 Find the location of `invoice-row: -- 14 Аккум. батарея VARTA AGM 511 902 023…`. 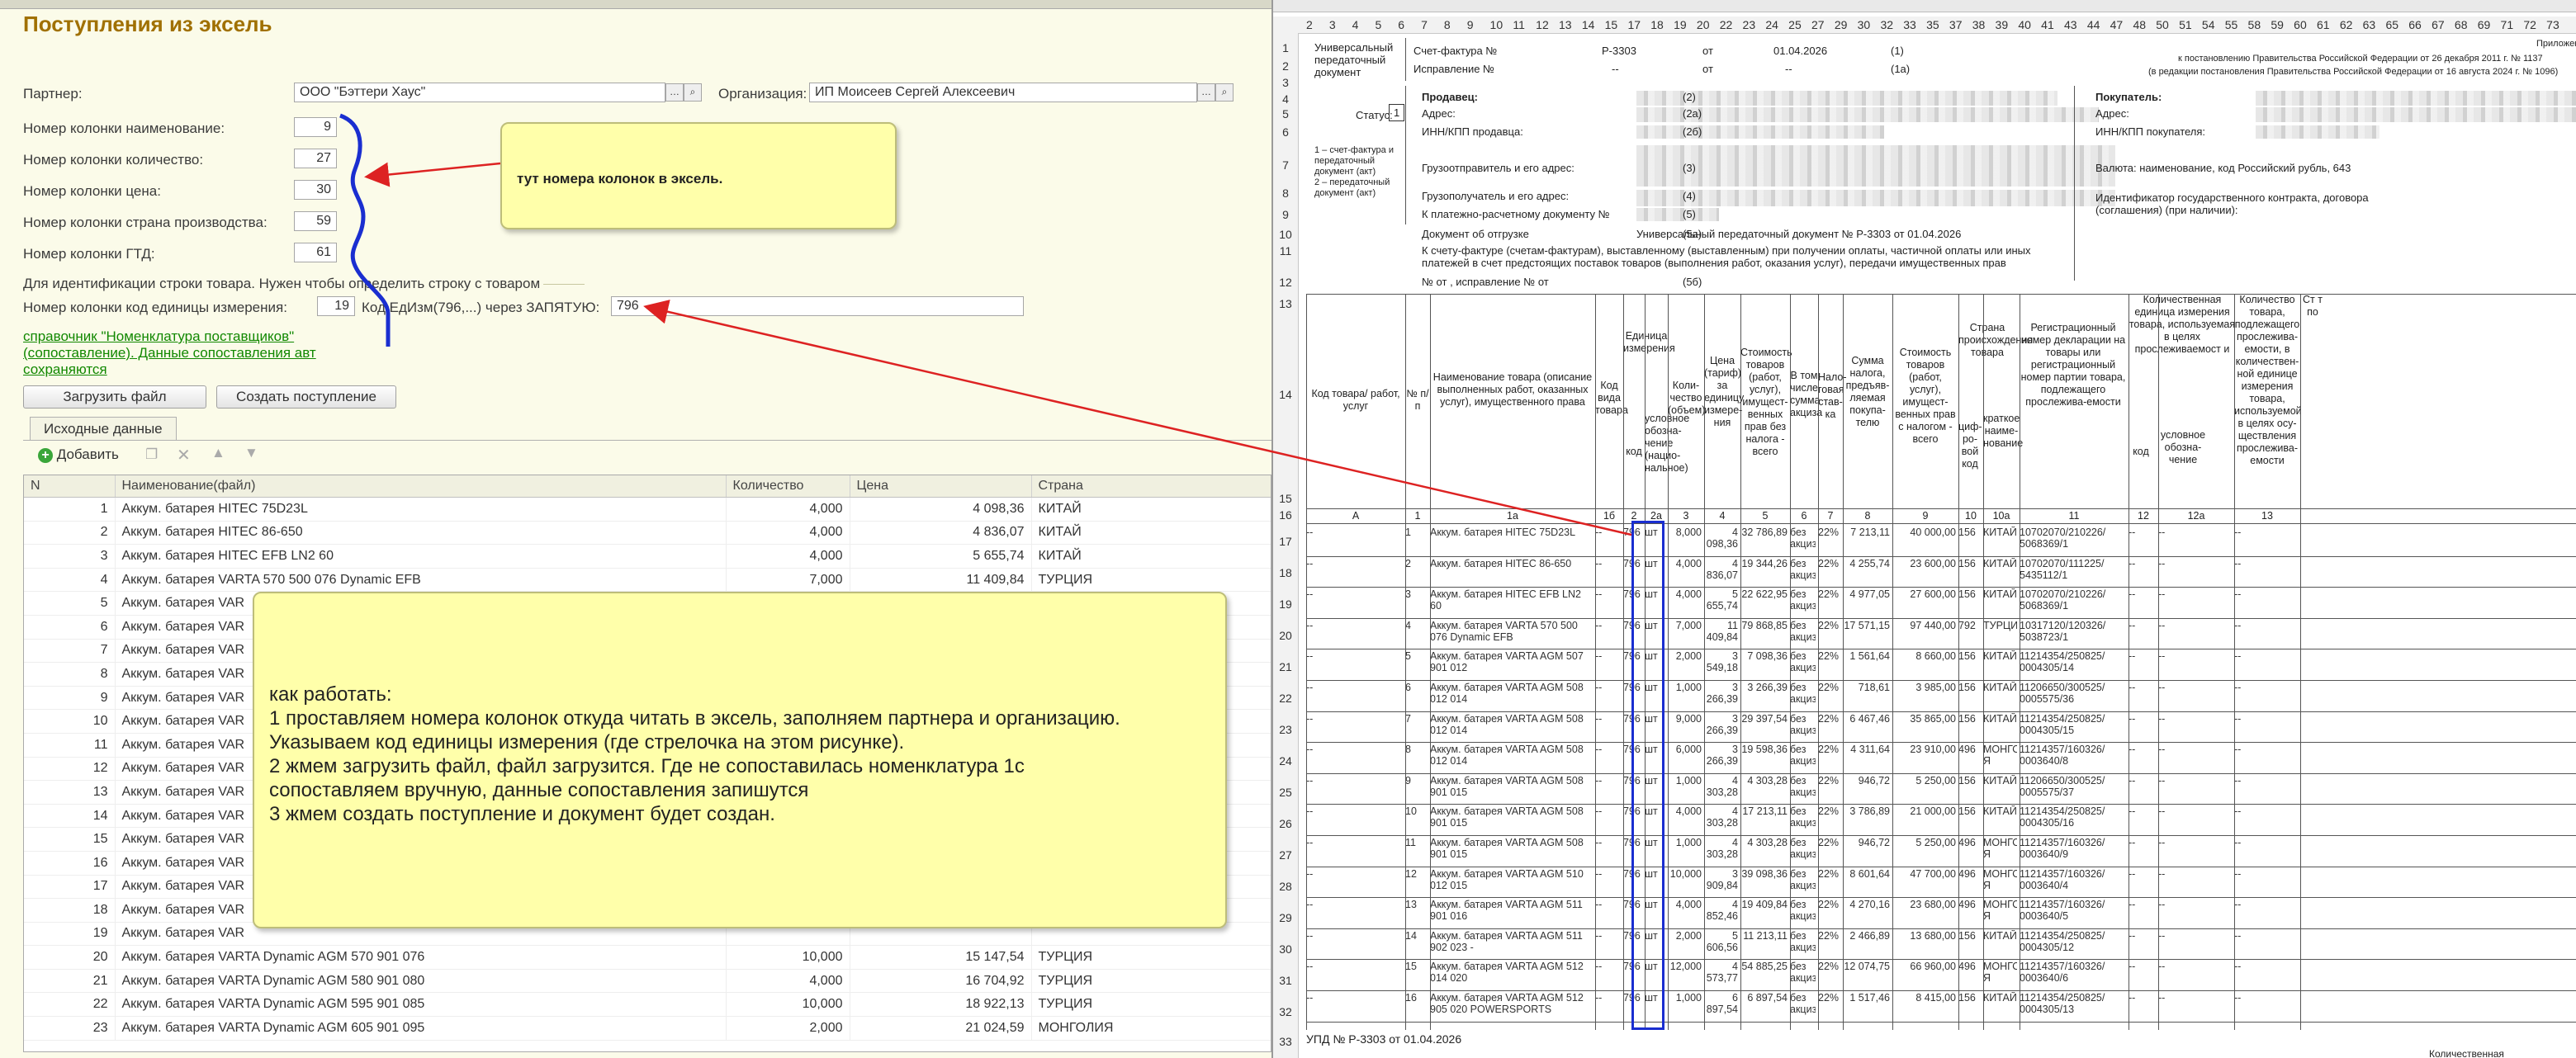

invoice-row: -- 14 Аккум. батарея VARTA AGM 511 902 023… is located at coordinates (1809, 944).